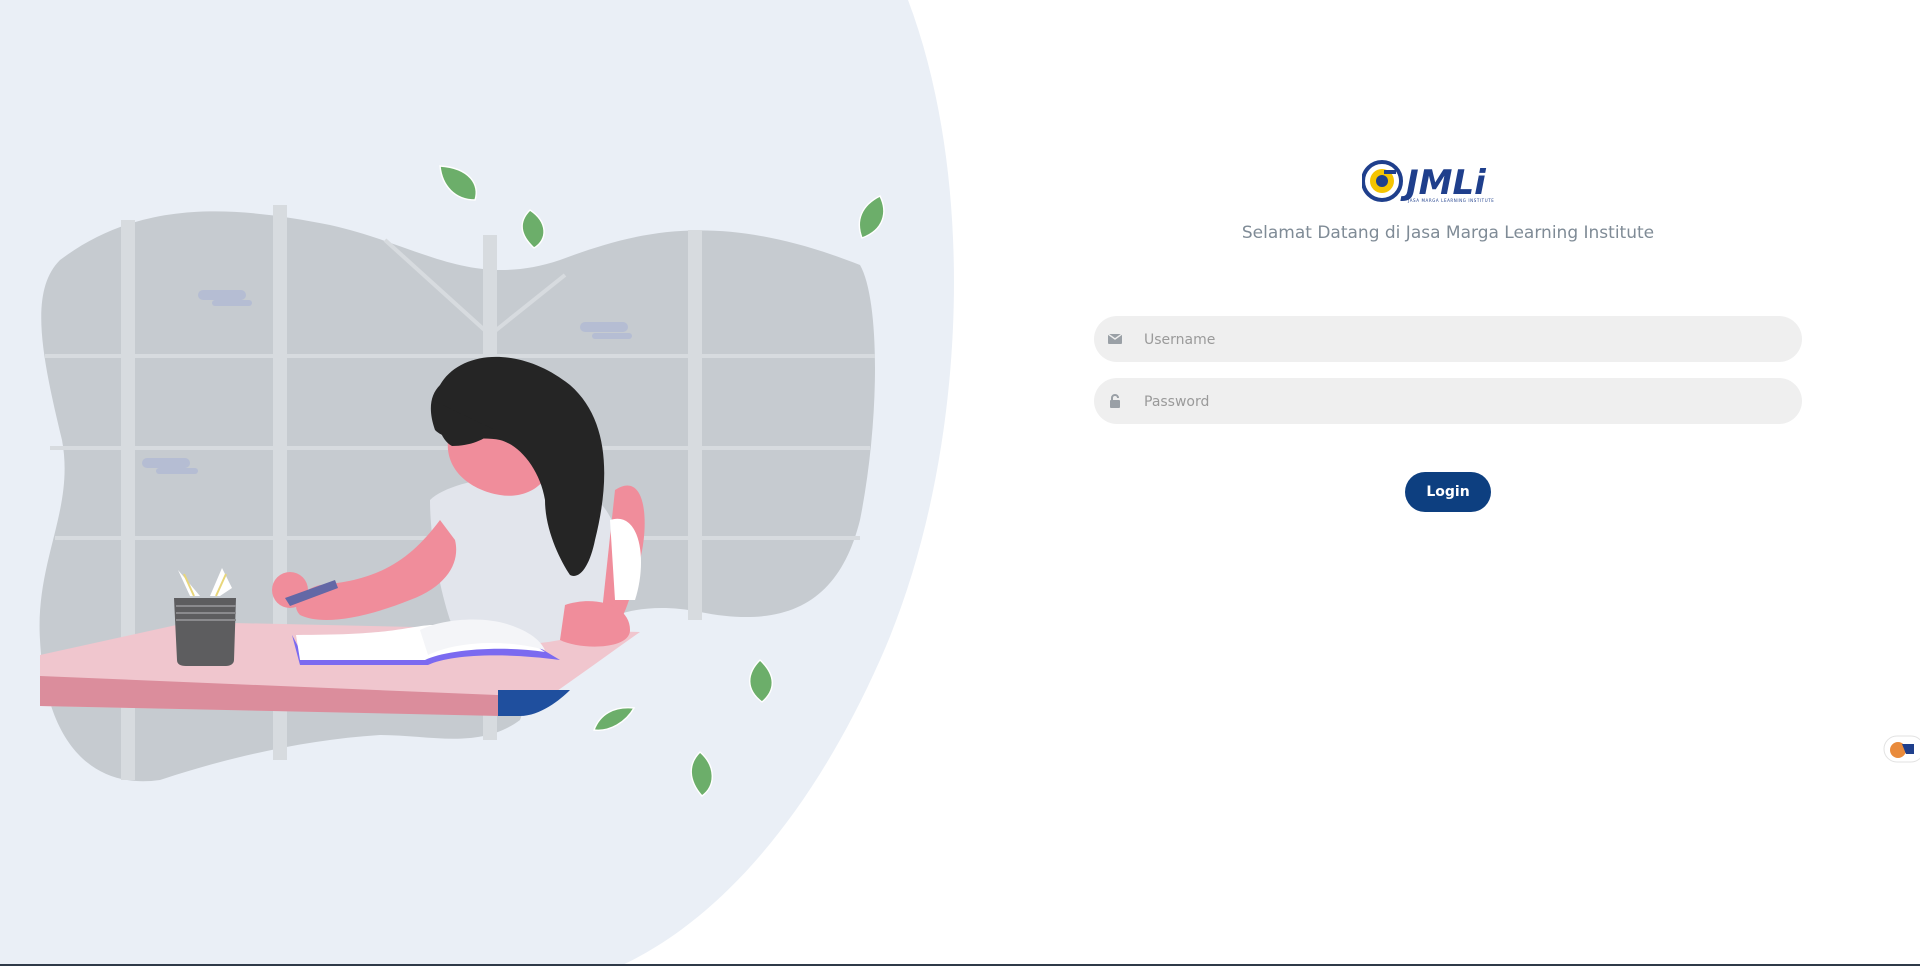 The image size is (1920, 966). What do you see at coordinates (1464, 340) in the screenshot?
I see `username-input` at bounding box center [1464, 340].